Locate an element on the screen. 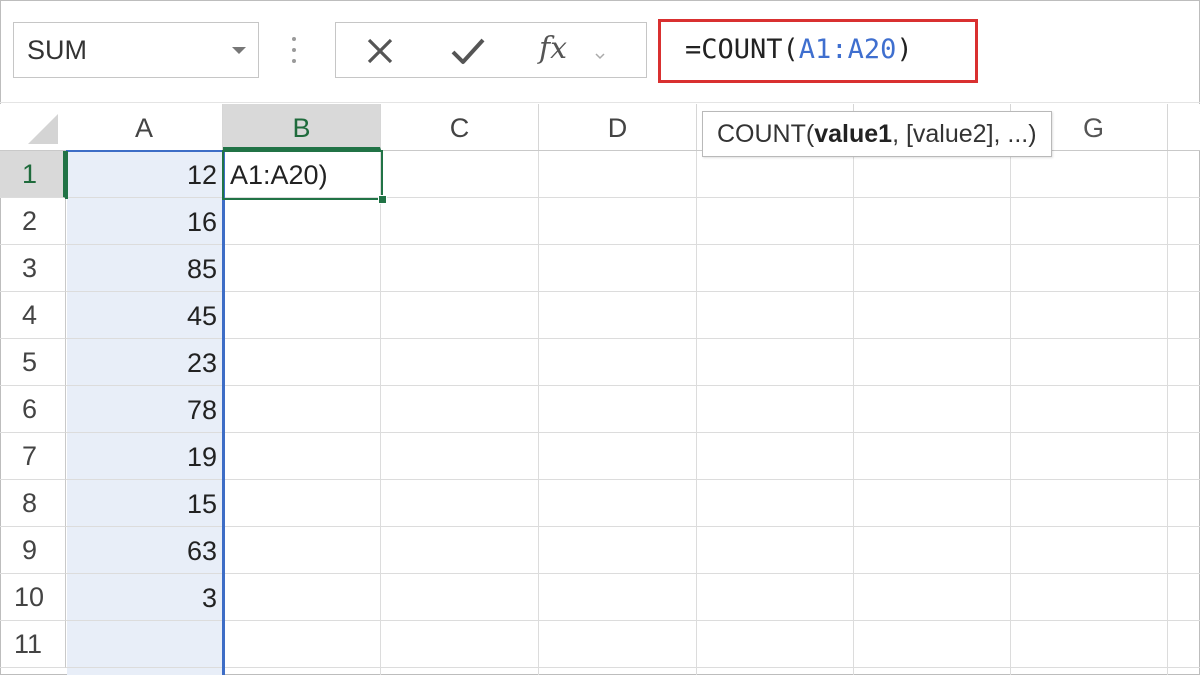  cell-a10: 3 is located at coordinates (142, 598).